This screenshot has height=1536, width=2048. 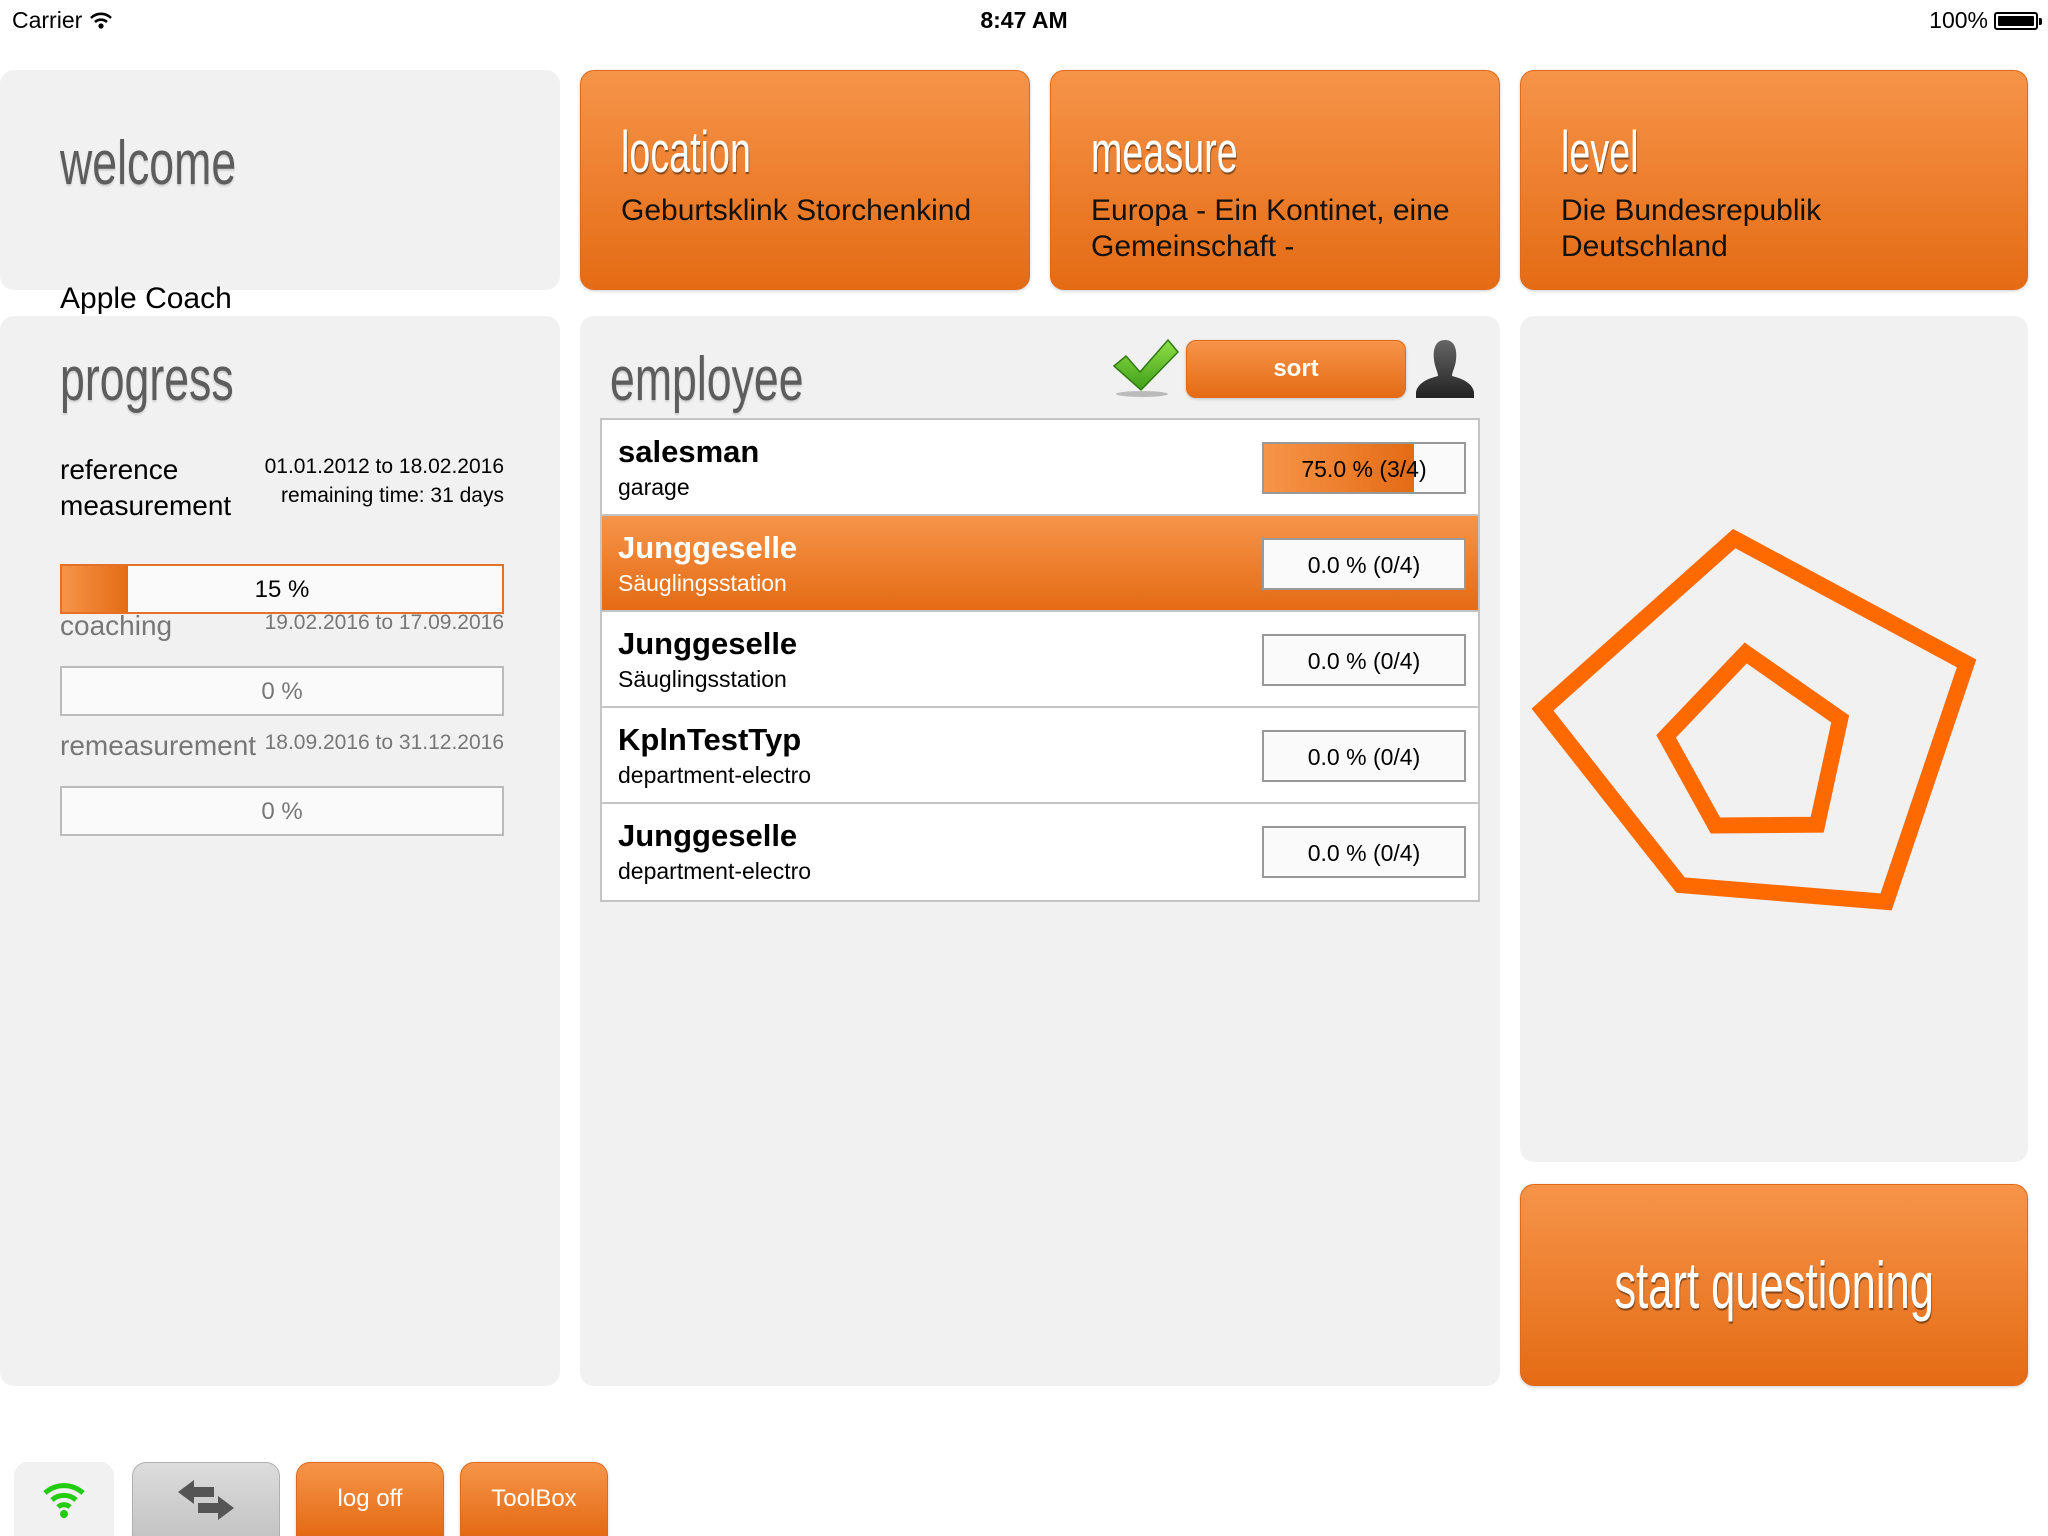 I want to click on connection-status-button, so click(x=64, y=1499).